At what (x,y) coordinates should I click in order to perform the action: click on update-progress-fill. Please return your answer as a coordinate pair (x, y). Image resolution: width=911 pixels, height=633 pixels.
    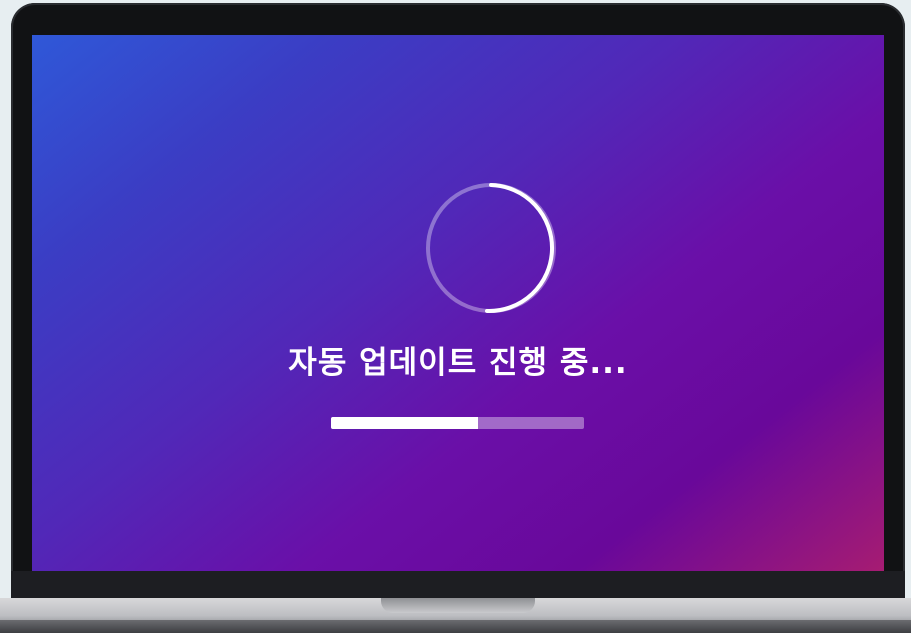
    Looking at the image, I should click on (404, 423).